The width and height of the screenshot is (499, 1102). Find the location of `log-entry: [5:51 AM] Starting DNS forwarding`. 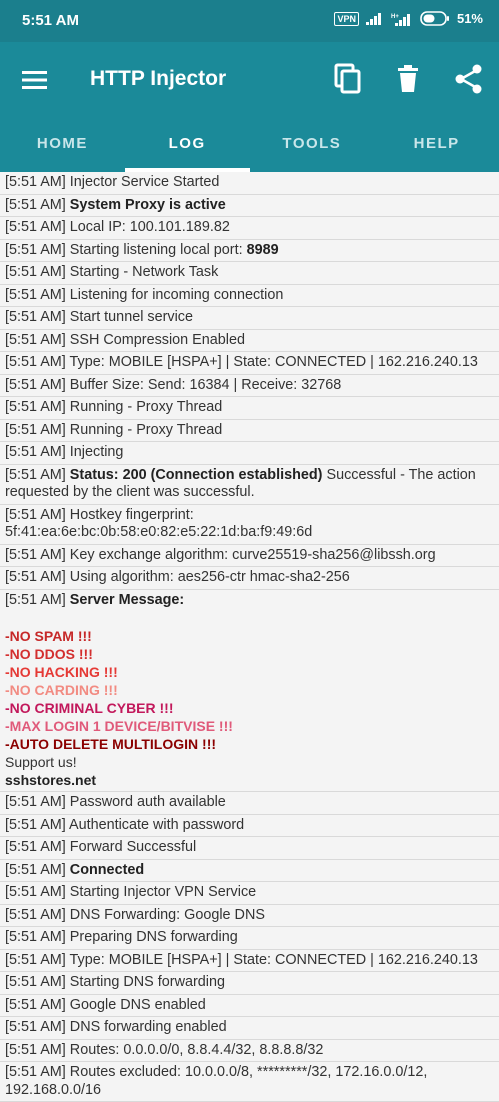

log-entry: [5:51 AM] Starting DNS forwarding is located at coordinates (249, 983).